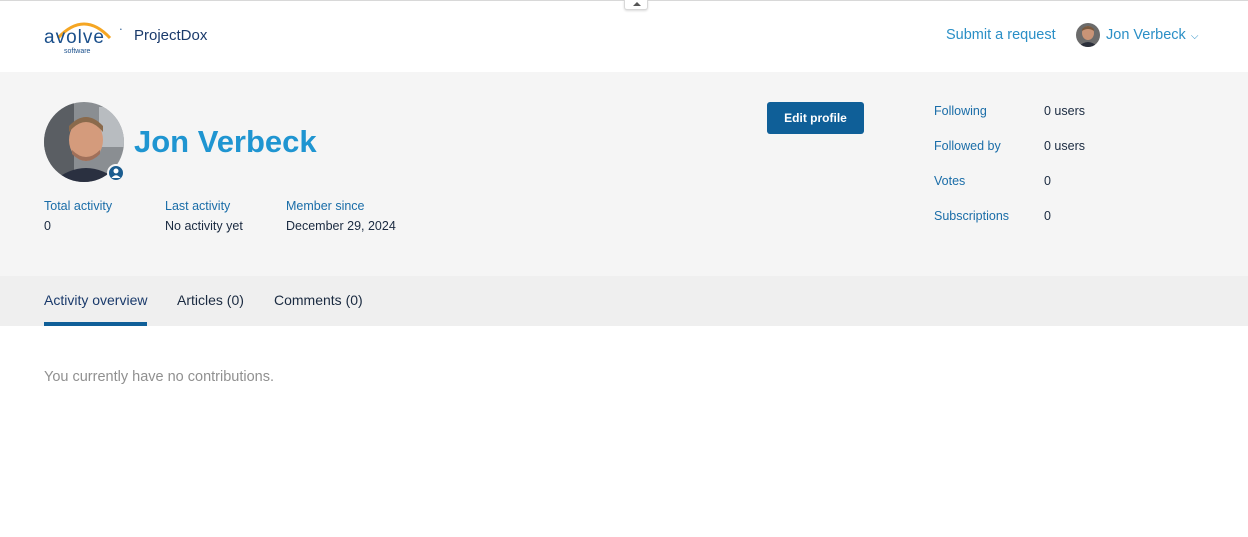 The width and height of the screenshot is (1248, 537). Describe the element at coordinates (989, 226) in the screenshot. I see `subscriptions-link: Subscriptions` at that location.